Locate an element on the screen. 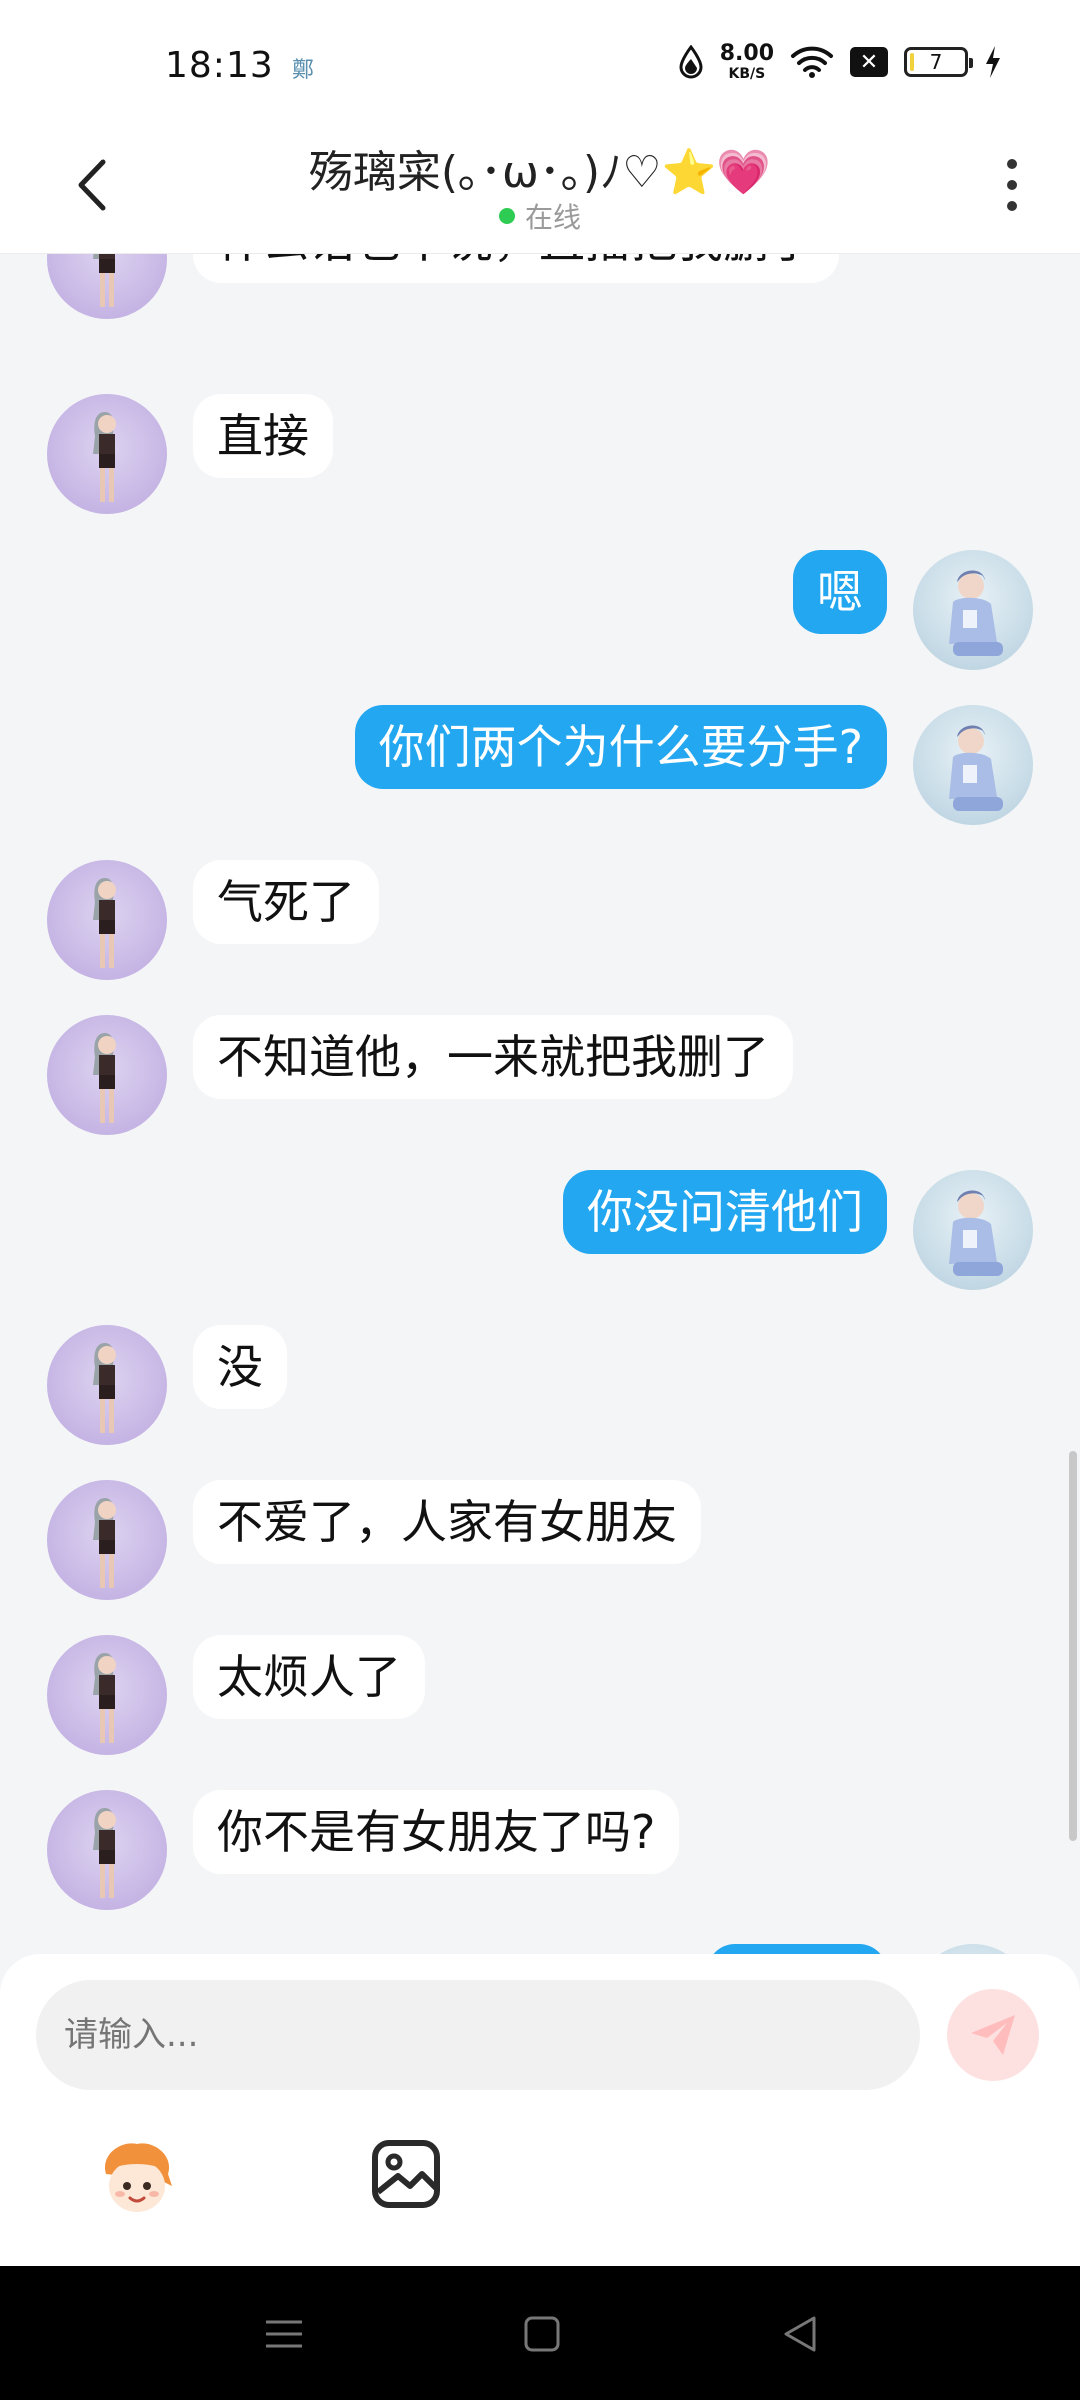 This screenshot has height=2400, width=1080. more-options-button is located at coordinates (1012, 185).